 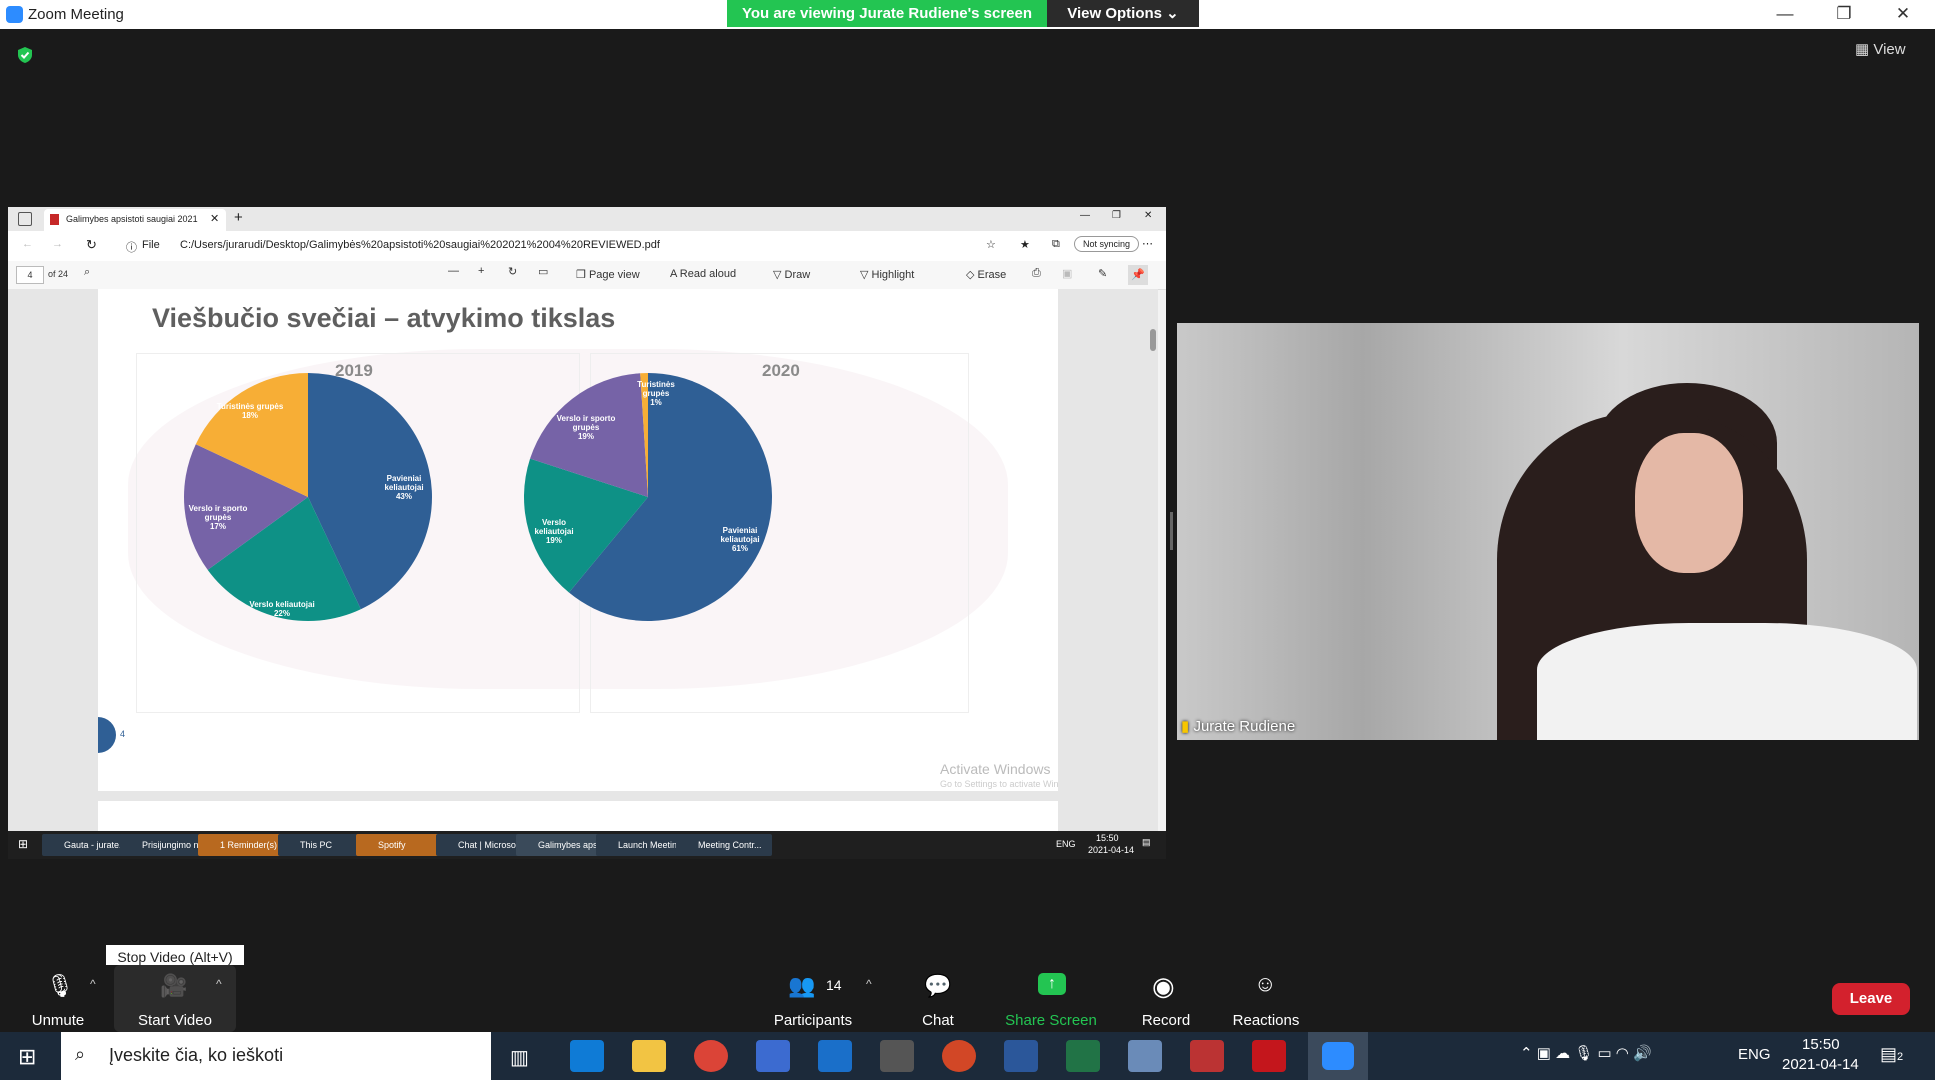 I want to click on restore-icon: ❐, so click(x=1116, y=215).